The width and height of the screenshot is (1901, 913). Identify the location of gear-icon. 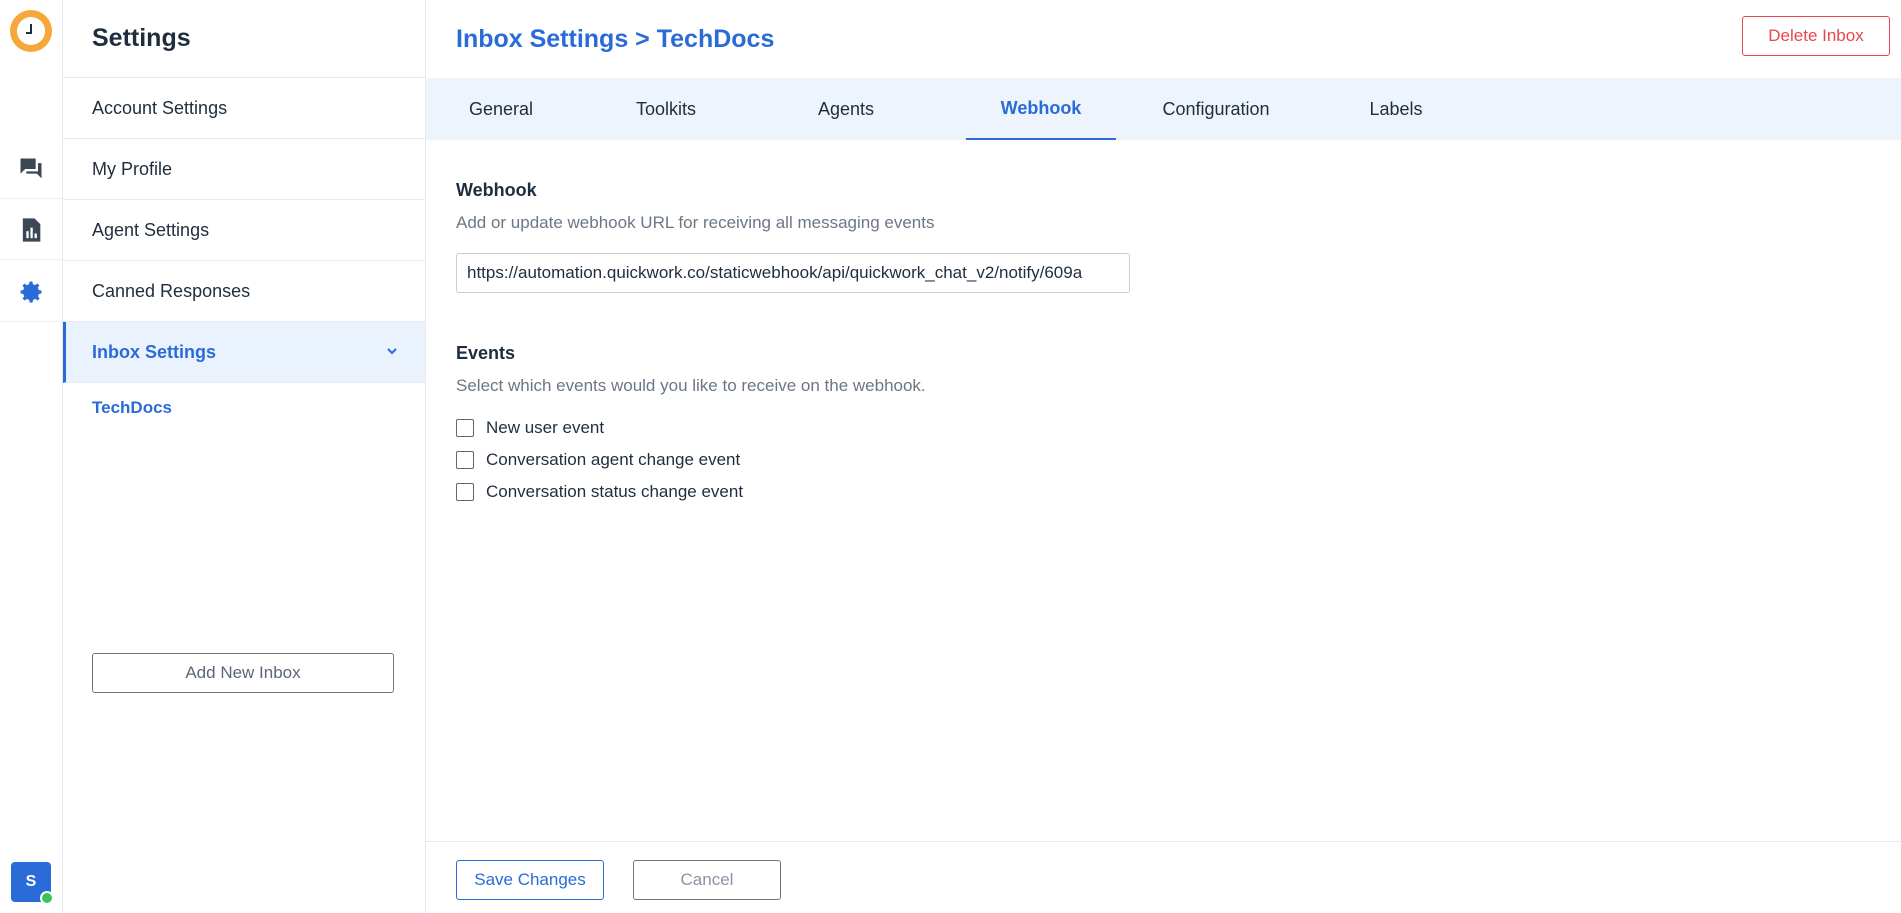
(31, 292).